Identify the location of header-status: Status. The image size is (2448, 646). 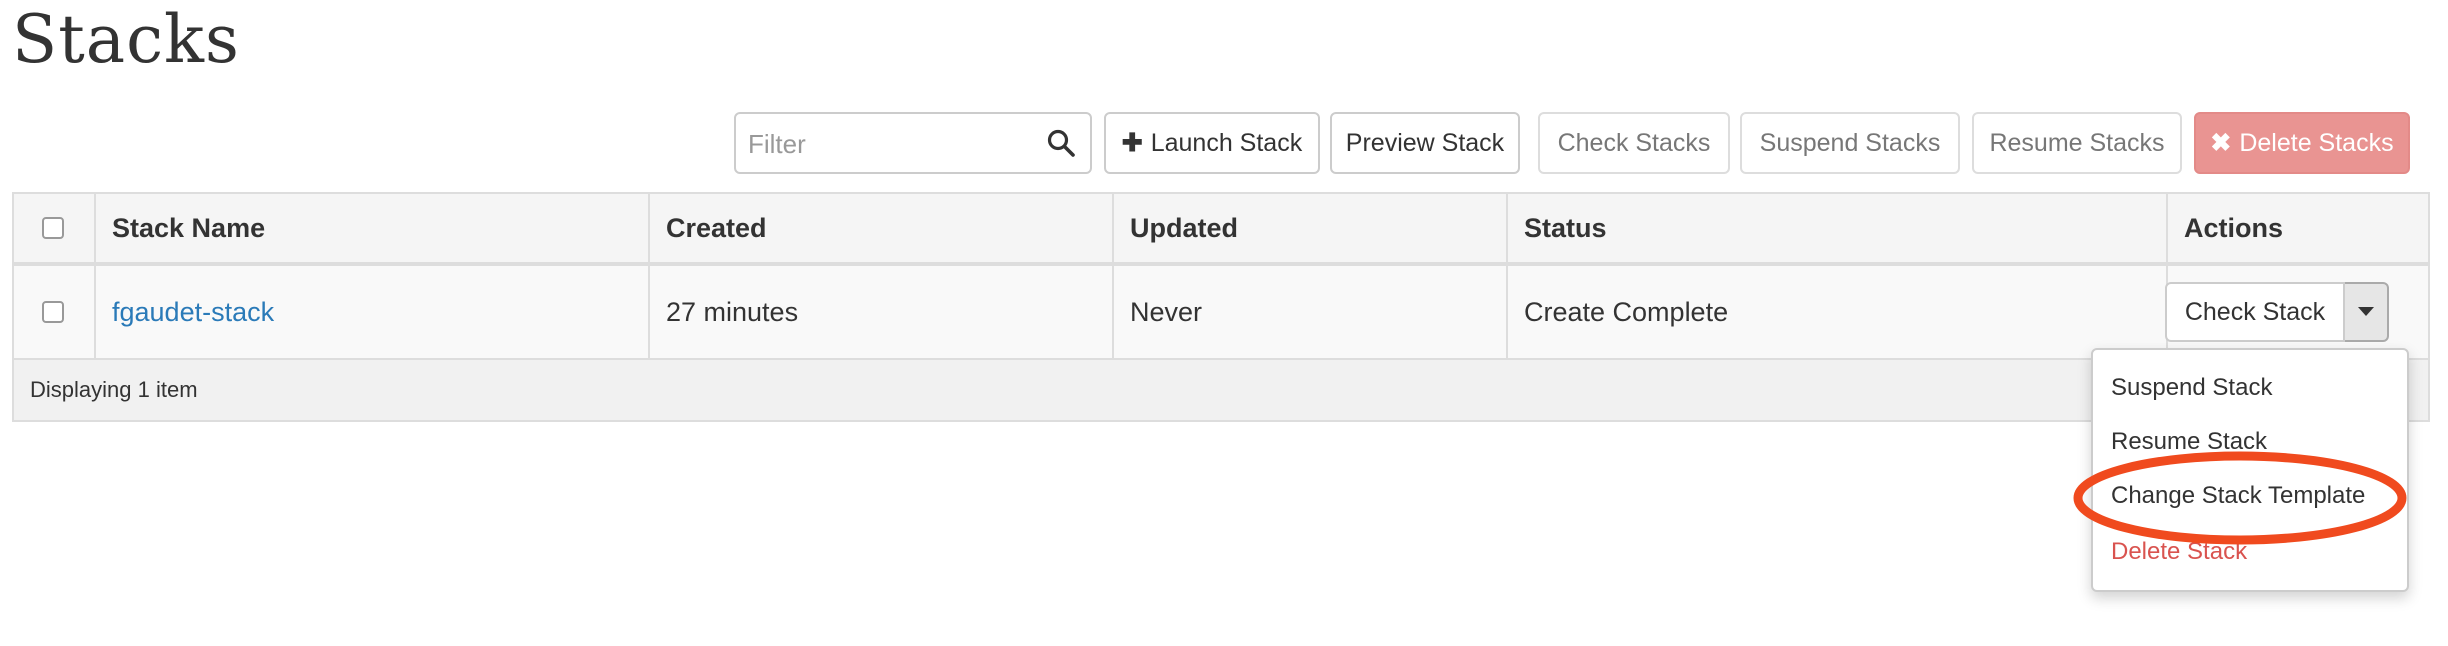
(1838, 228).